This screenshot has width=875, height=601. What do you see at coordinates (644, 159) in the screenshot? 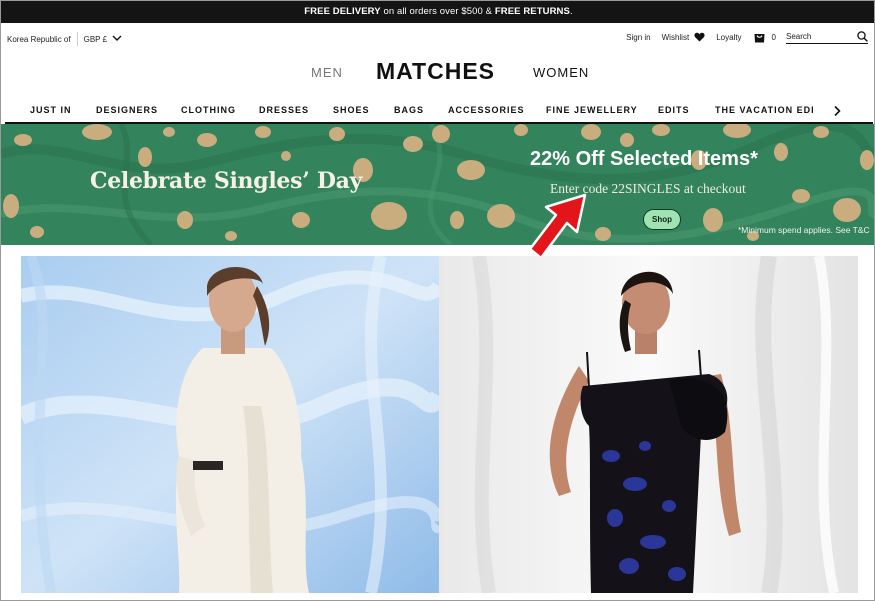
I see `offer-title: 22% Off Selected Items*` at bounding box center [644, 159].